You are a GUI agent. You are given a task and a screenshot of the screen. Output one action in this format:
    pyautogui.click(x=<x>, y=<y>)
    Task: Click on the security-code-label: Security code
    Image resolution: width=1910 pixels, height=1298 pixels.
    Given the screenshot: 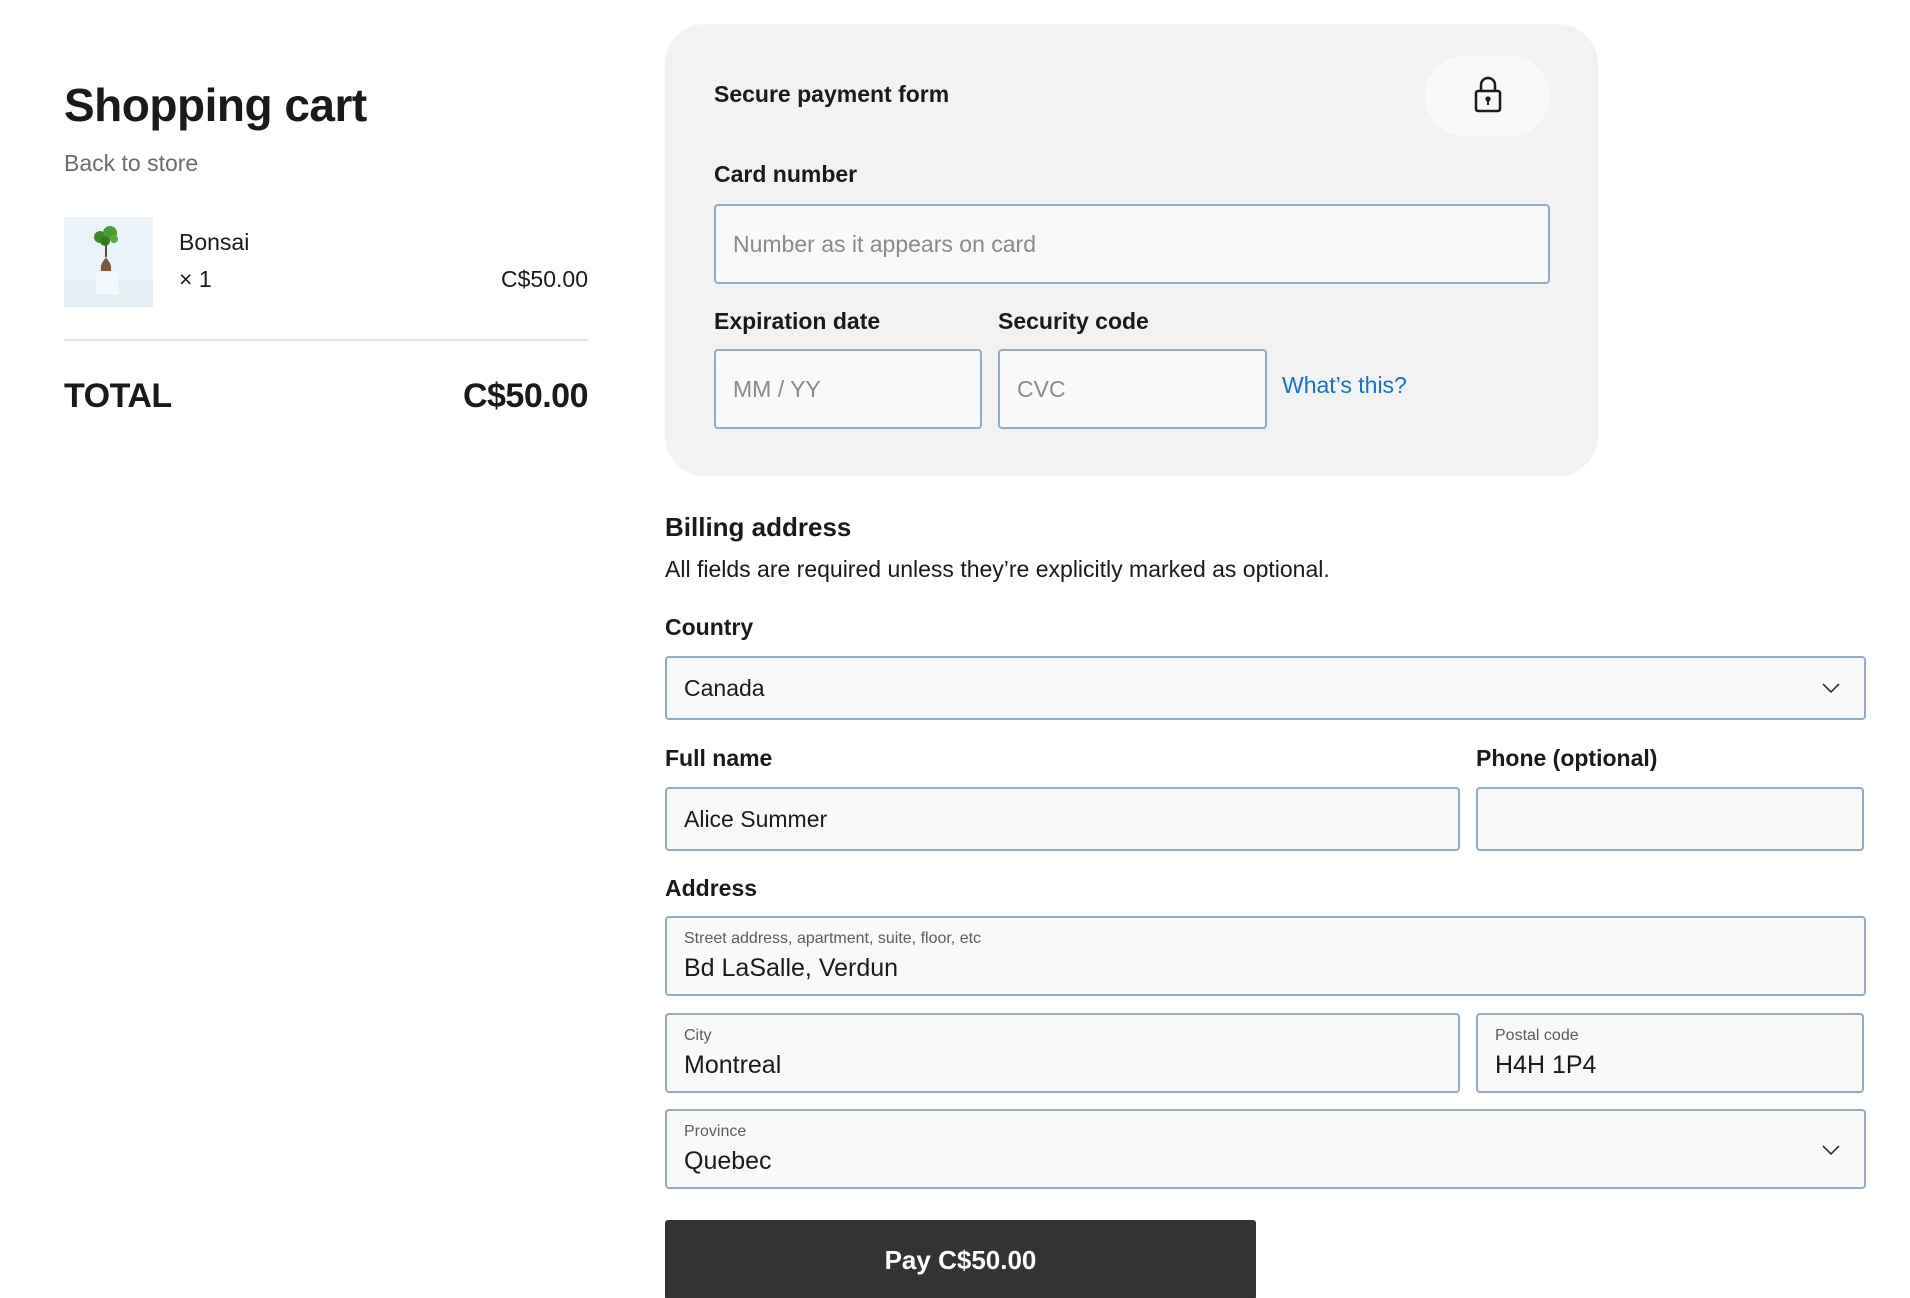 What is the action you would take?
    pyautogui.click(x=1073, y=321)
    